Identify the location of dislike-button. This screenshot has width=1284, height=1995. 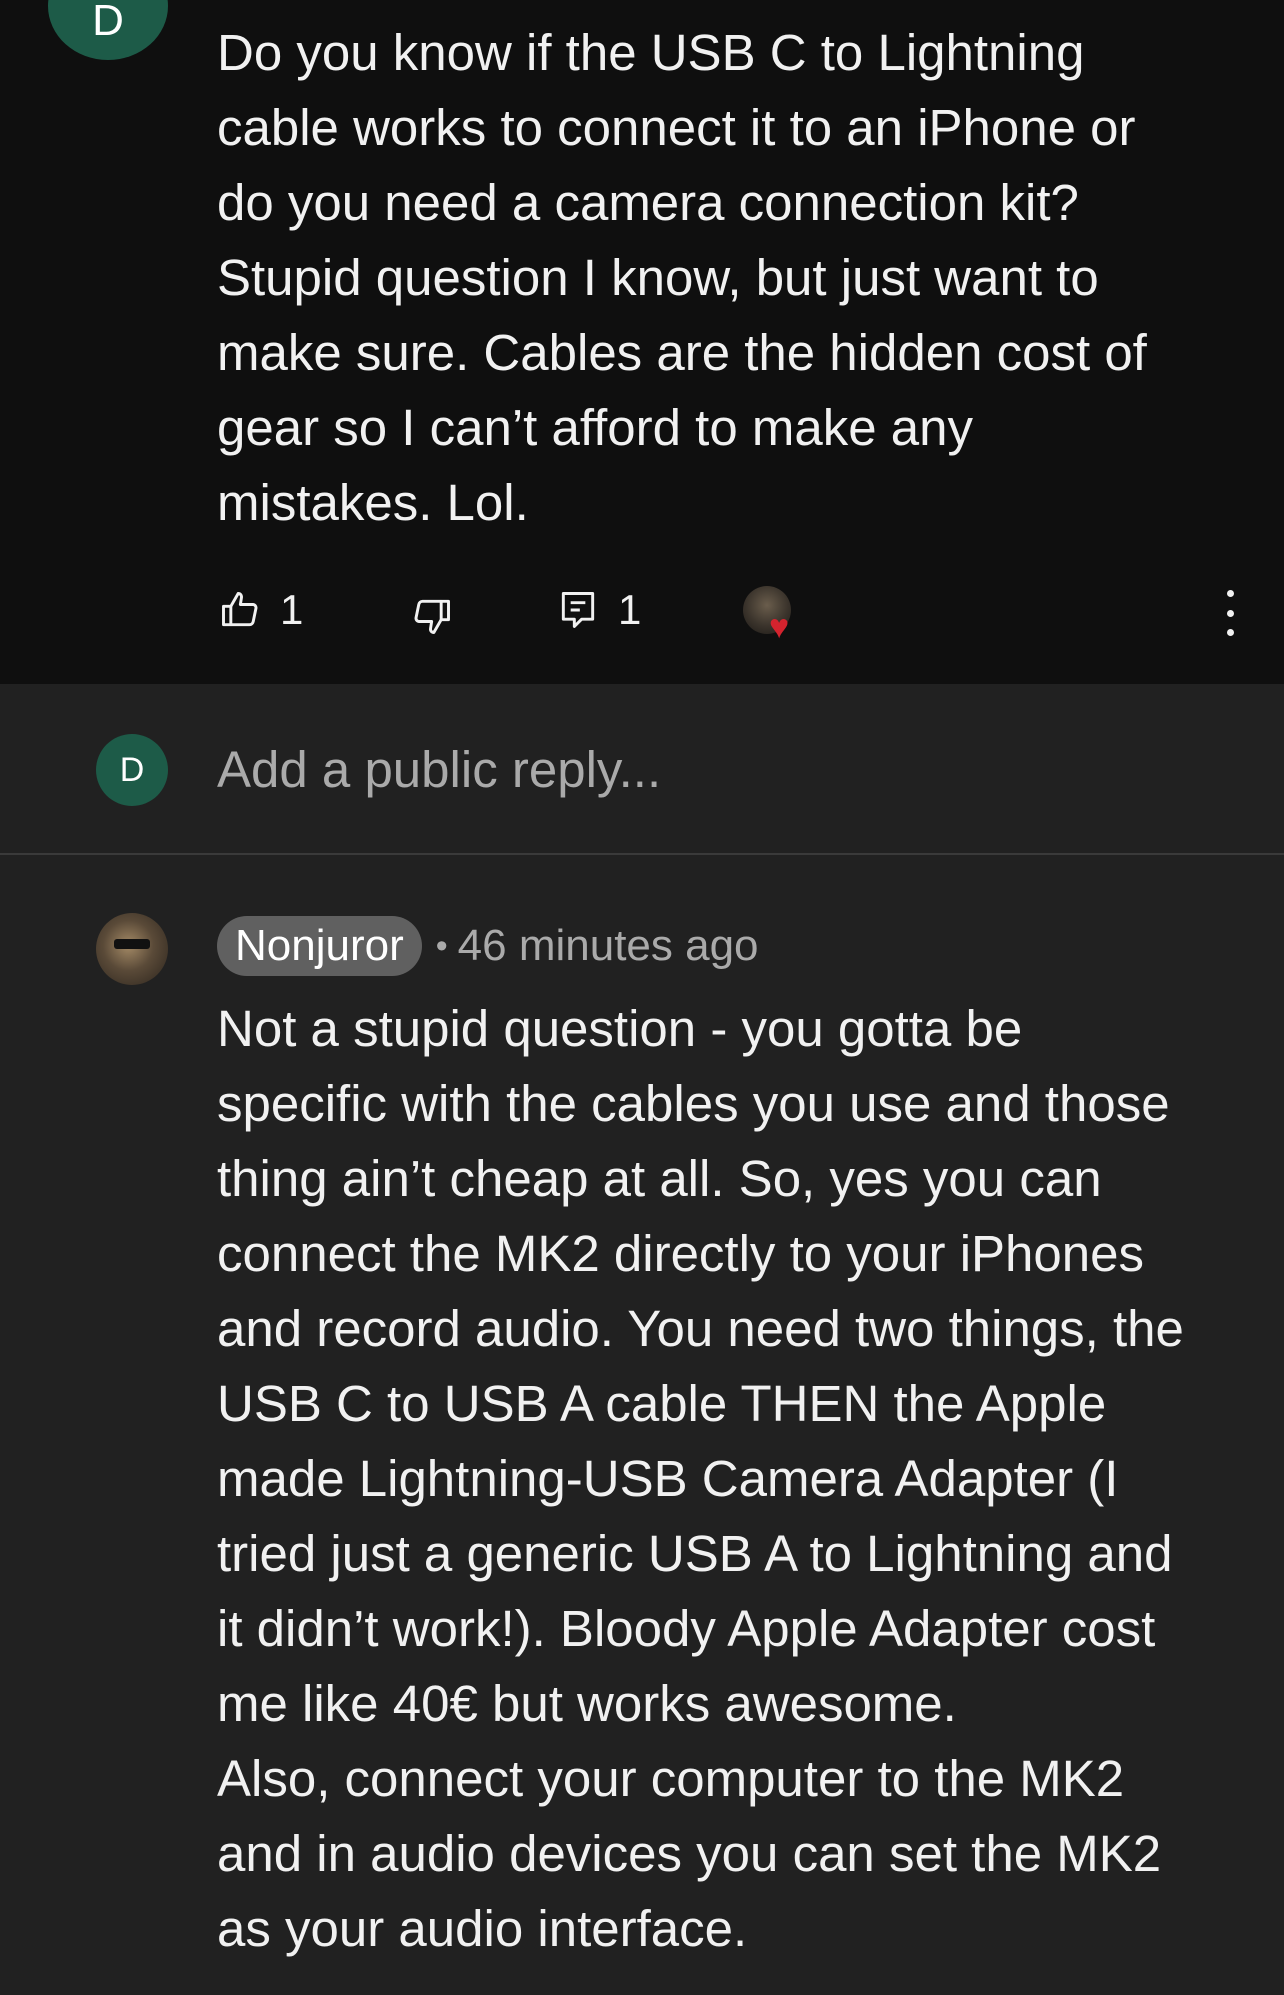
(432, 616).